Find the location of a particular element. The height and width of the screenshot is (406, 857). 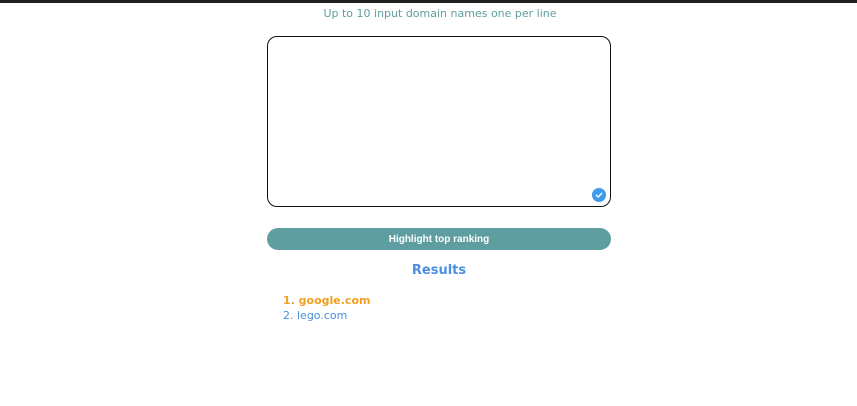

result-item: 2. lego.com is located at coordinates (315, 315).